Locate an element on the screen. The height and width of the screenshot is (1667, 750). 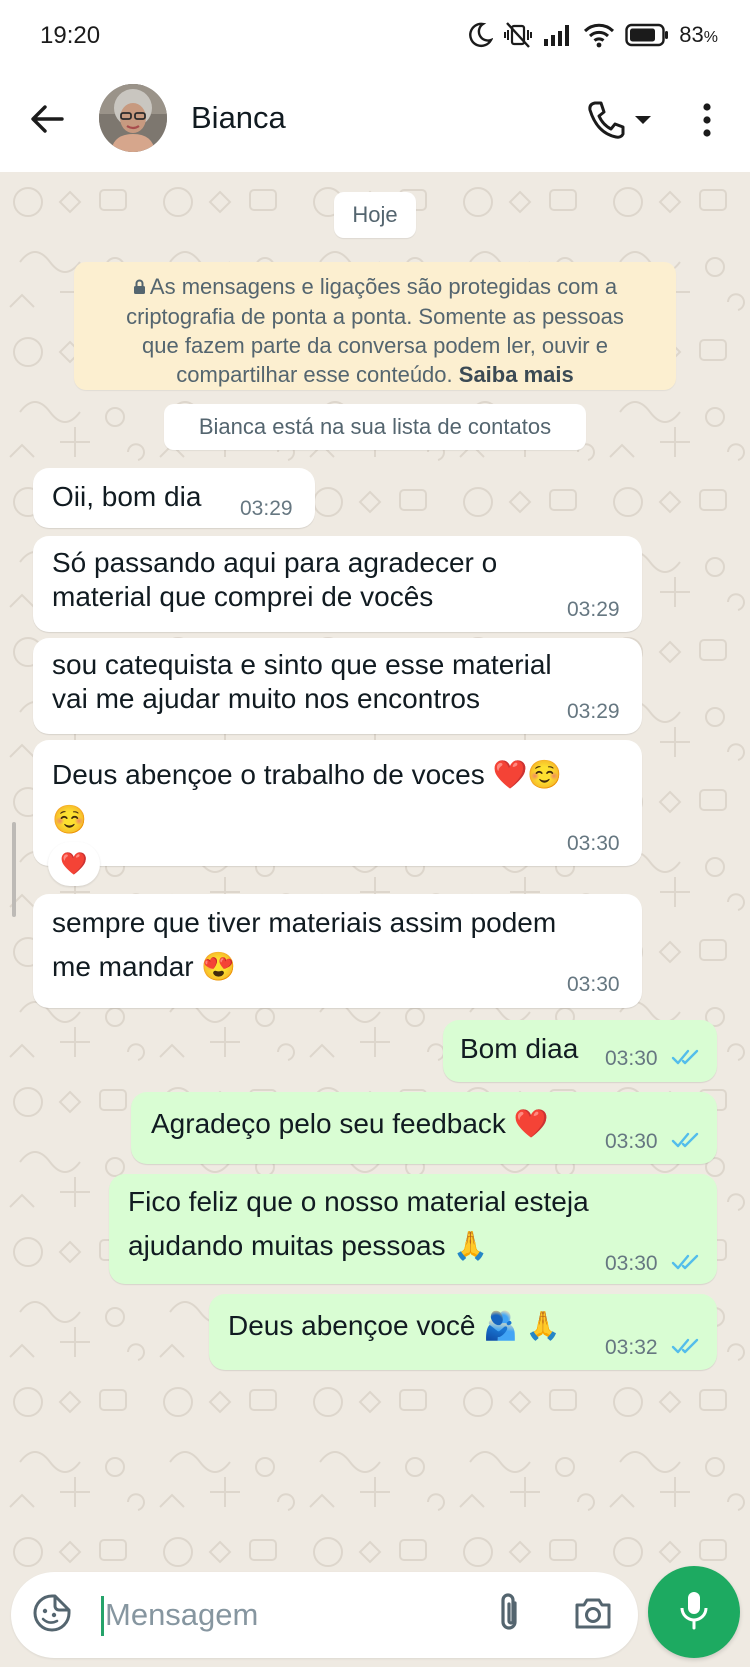
microphone-icon is located at coordinates (694, 1612).